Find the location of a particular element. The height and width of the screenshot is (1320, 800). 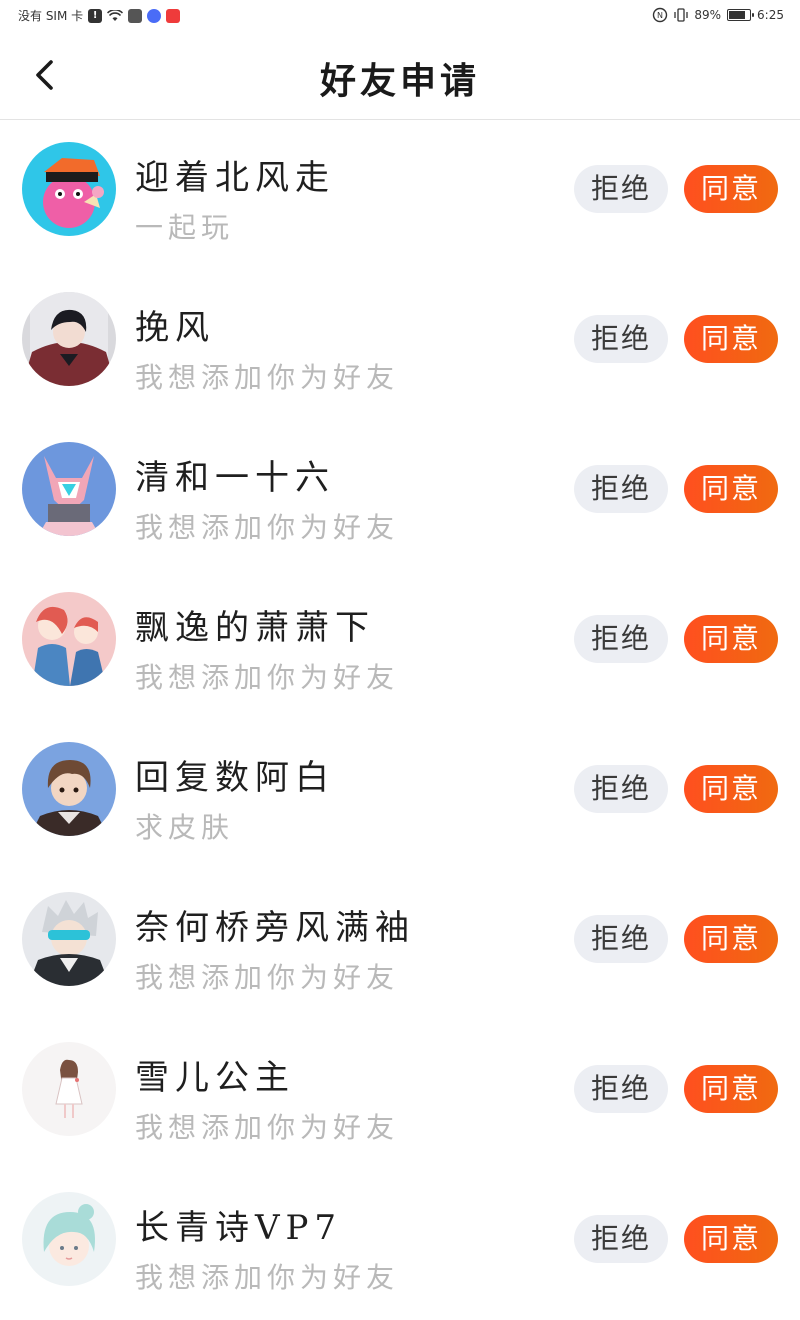

requester-name: 迎着北风走 is located at coordinates (235, 178).